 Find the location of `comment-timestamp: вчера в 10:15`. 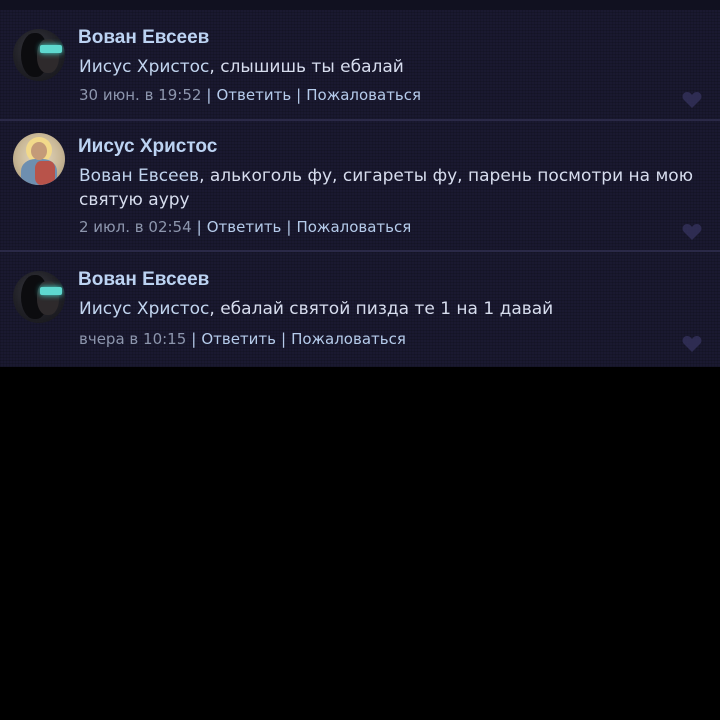

comment-timestamp: вчера в 10:15 is located at coordinates (132, 339).